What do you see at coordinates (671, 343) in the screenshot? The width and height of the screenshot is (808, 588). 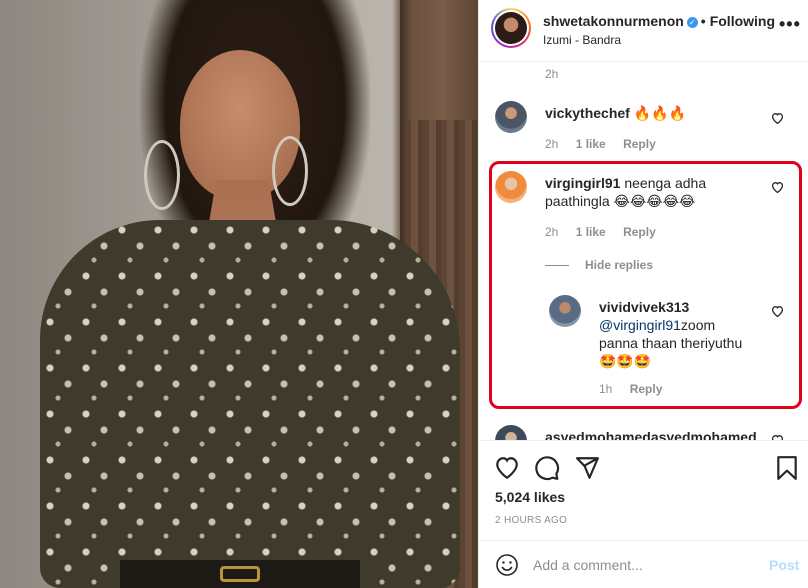 I see `comment-text: panna thaan theriyuthu` at bounding box center [671, 343].